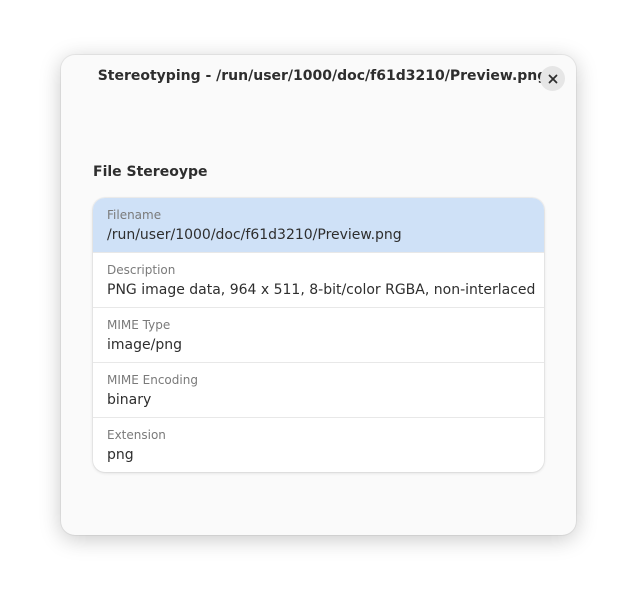  I want to click on property-label: MIME Type, so click(139, 325).